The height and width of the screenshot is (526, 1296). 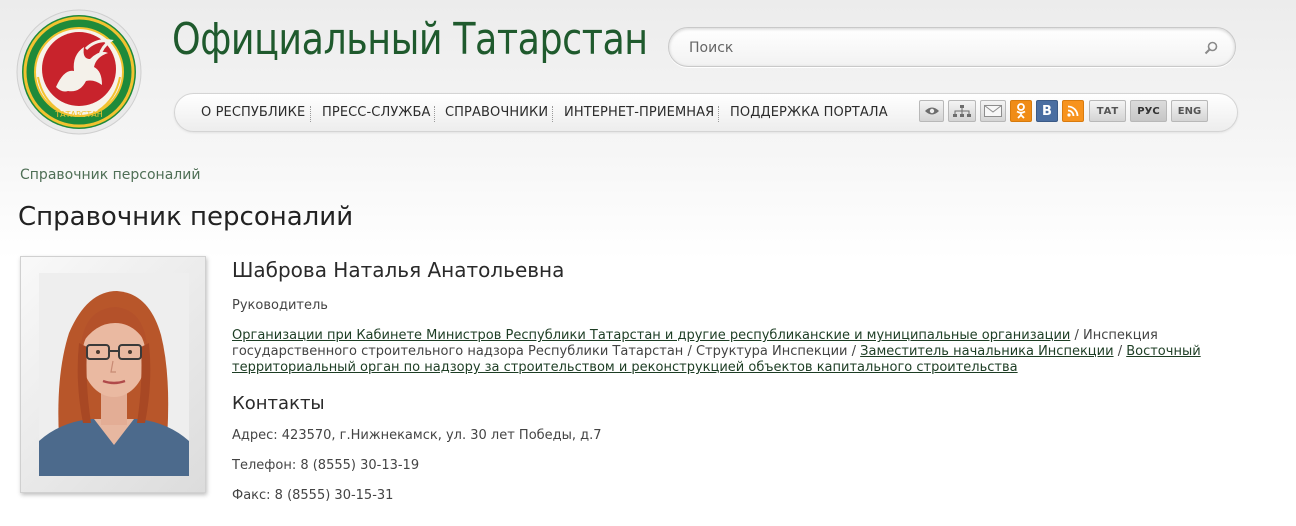 What do you see at coordinates (79, 72) in the screenshot?
I see `tatarstan-emblem-logo: ТАТАРСТАН` at bounding box center [79, 72].